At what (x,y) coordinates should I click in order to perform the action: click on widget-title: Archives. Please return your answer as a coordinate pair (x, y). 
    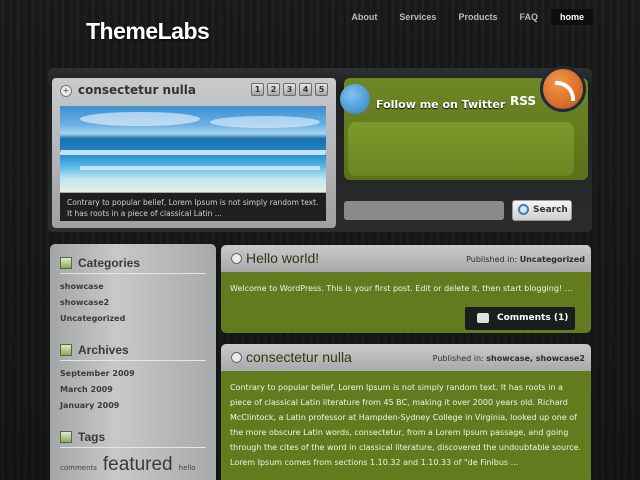
    Looking at the image, I should click on (103, 350).